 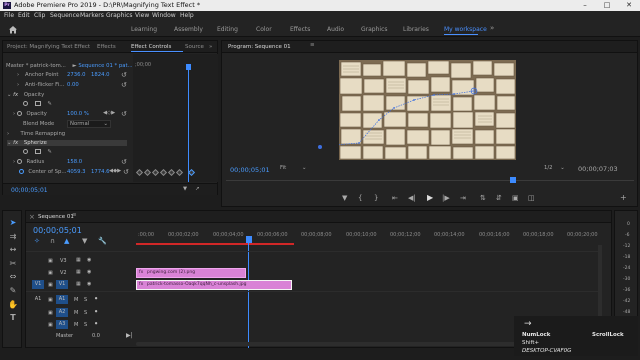 I want to click on opacity-section: ⌄ fx Opacity, so click(x=25, y=95).